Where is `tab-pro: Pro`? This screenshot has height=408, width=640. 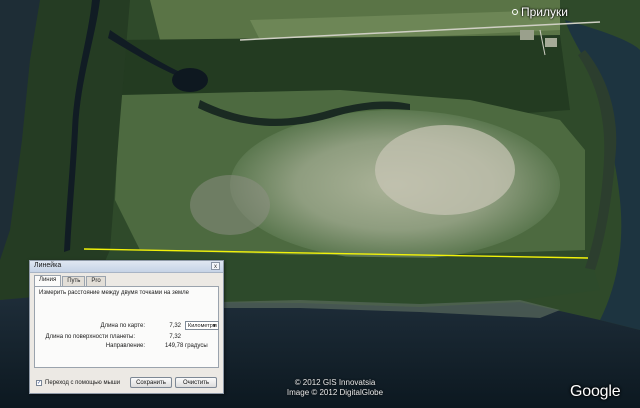
tab-pro: Pro is located at coordinates (96, 281).